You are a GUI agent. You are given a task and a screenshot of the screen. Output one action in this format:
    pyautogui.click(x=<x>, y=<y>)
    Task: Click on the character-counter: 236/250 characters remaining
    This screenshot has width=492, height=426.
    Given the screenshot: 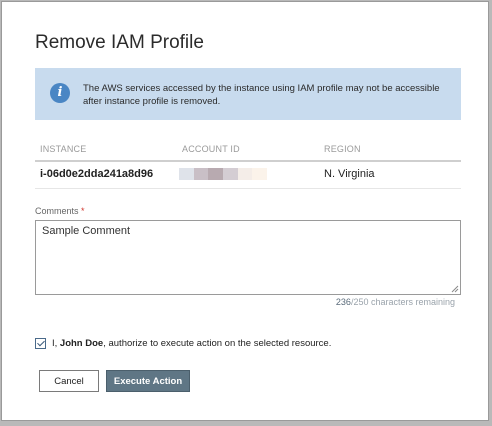 What is the action you would take?
    pyautogui.click(x=395, y=302)
    